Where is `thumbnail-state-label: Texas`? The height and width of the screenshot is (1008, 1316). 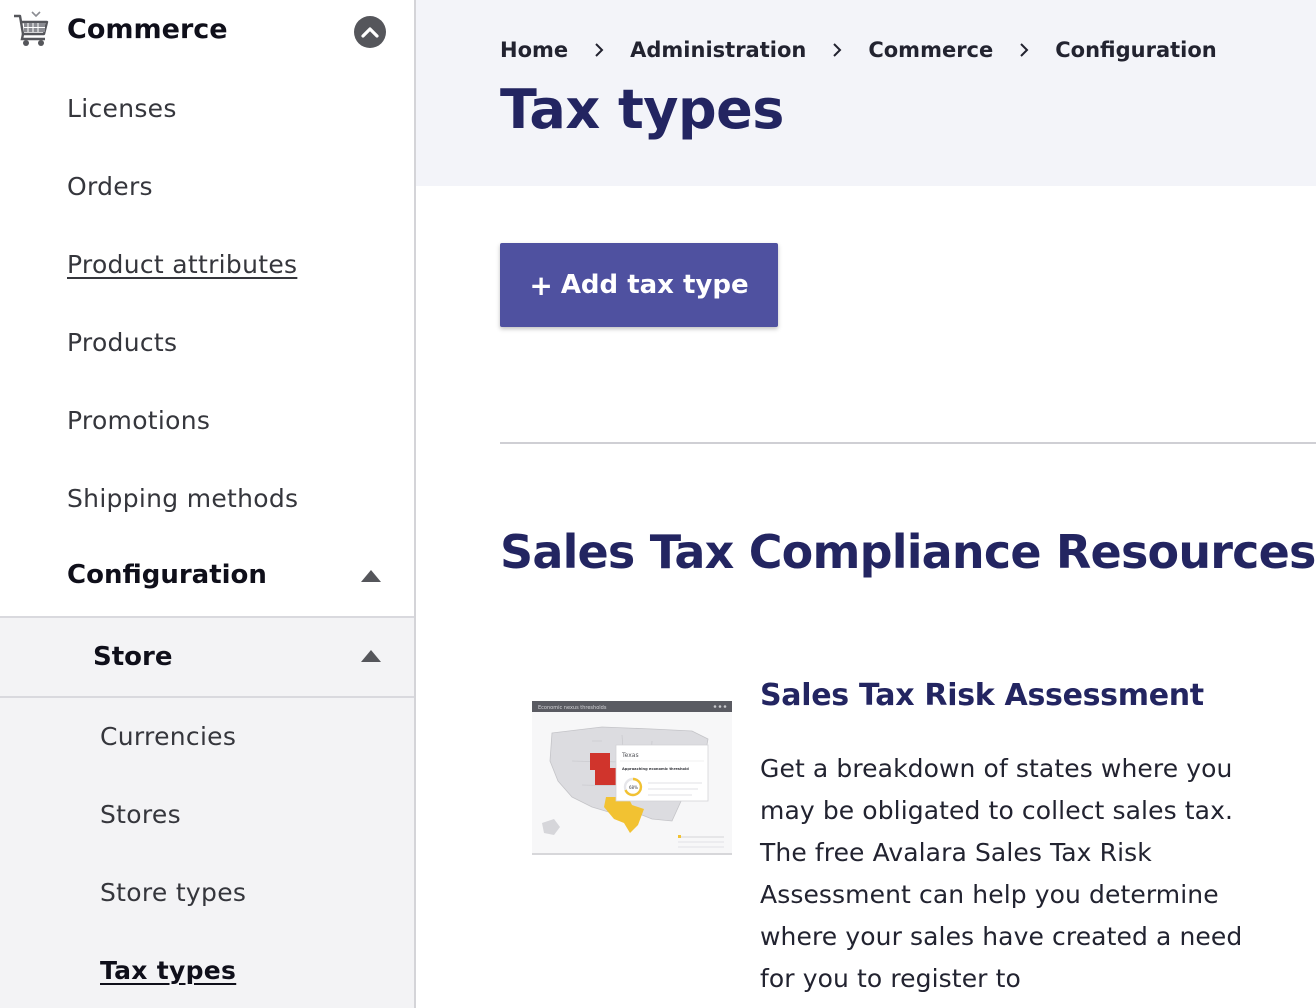 thumbnail-state-label: Texas is located at coordinates (630, 755).